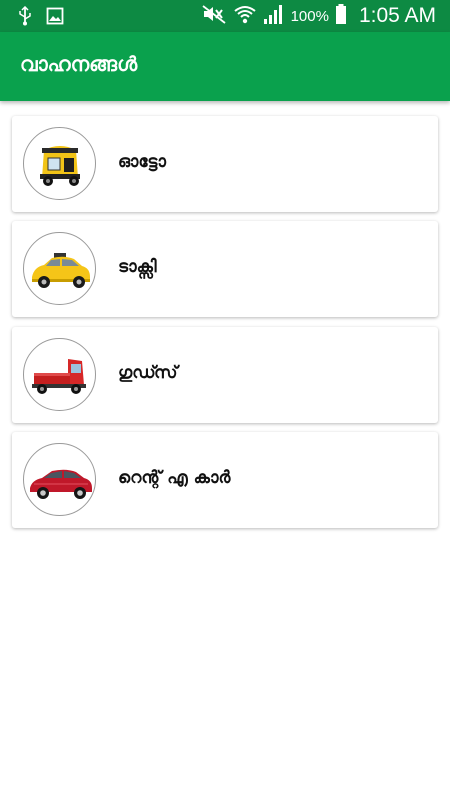 The height and width of the screenshot is (800, 450). I want to click on vehicle-card-auto: ഓട്ടോ, so click(225, 164).